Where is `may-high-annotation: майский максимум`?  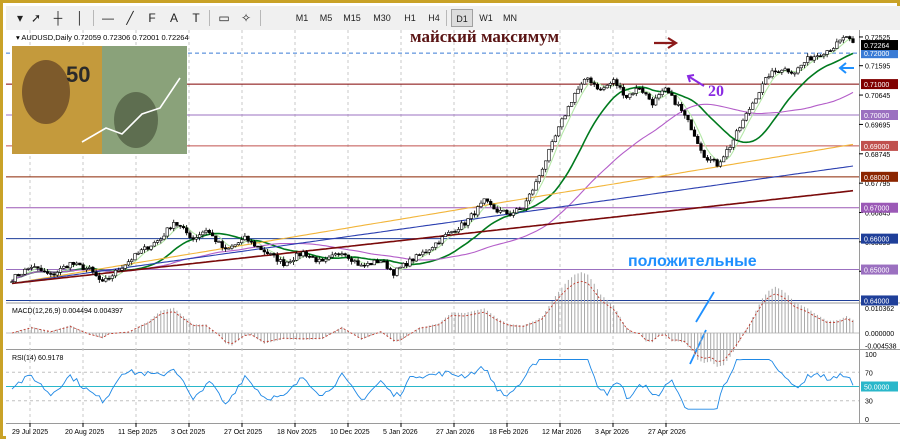
may-high-annotation: майский максимум is located at coordinates (484, 38).